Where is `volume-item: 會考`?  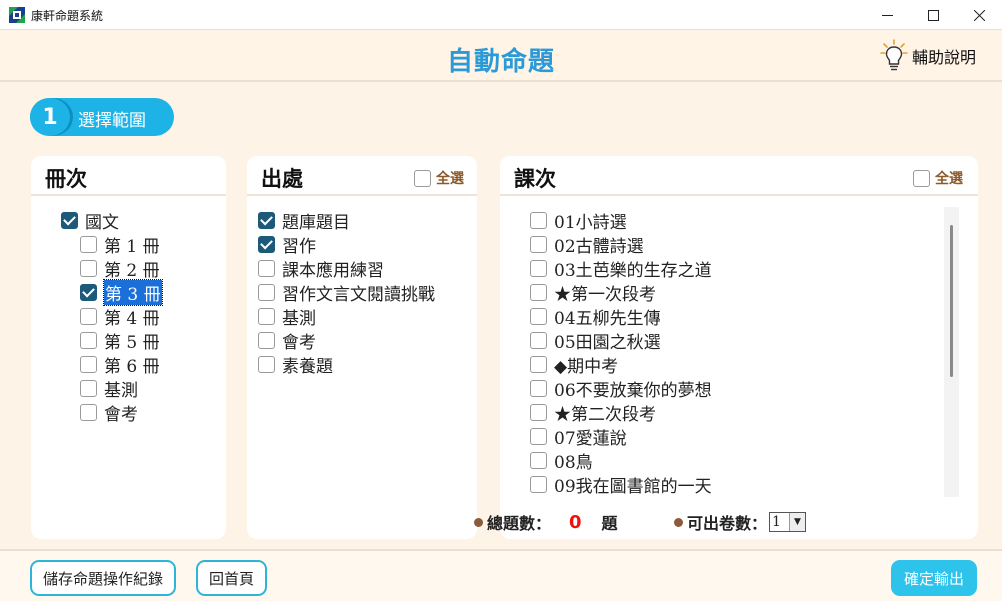
volume-item: 會考 is located at coordinates (109, 412).